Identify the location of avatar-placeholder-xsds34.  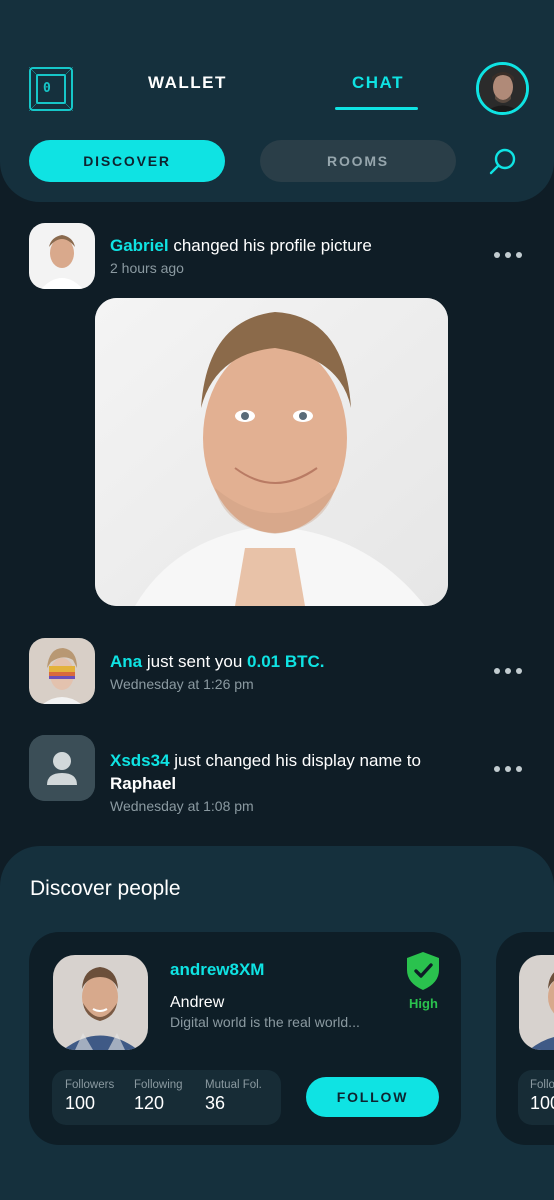
(62, 768).